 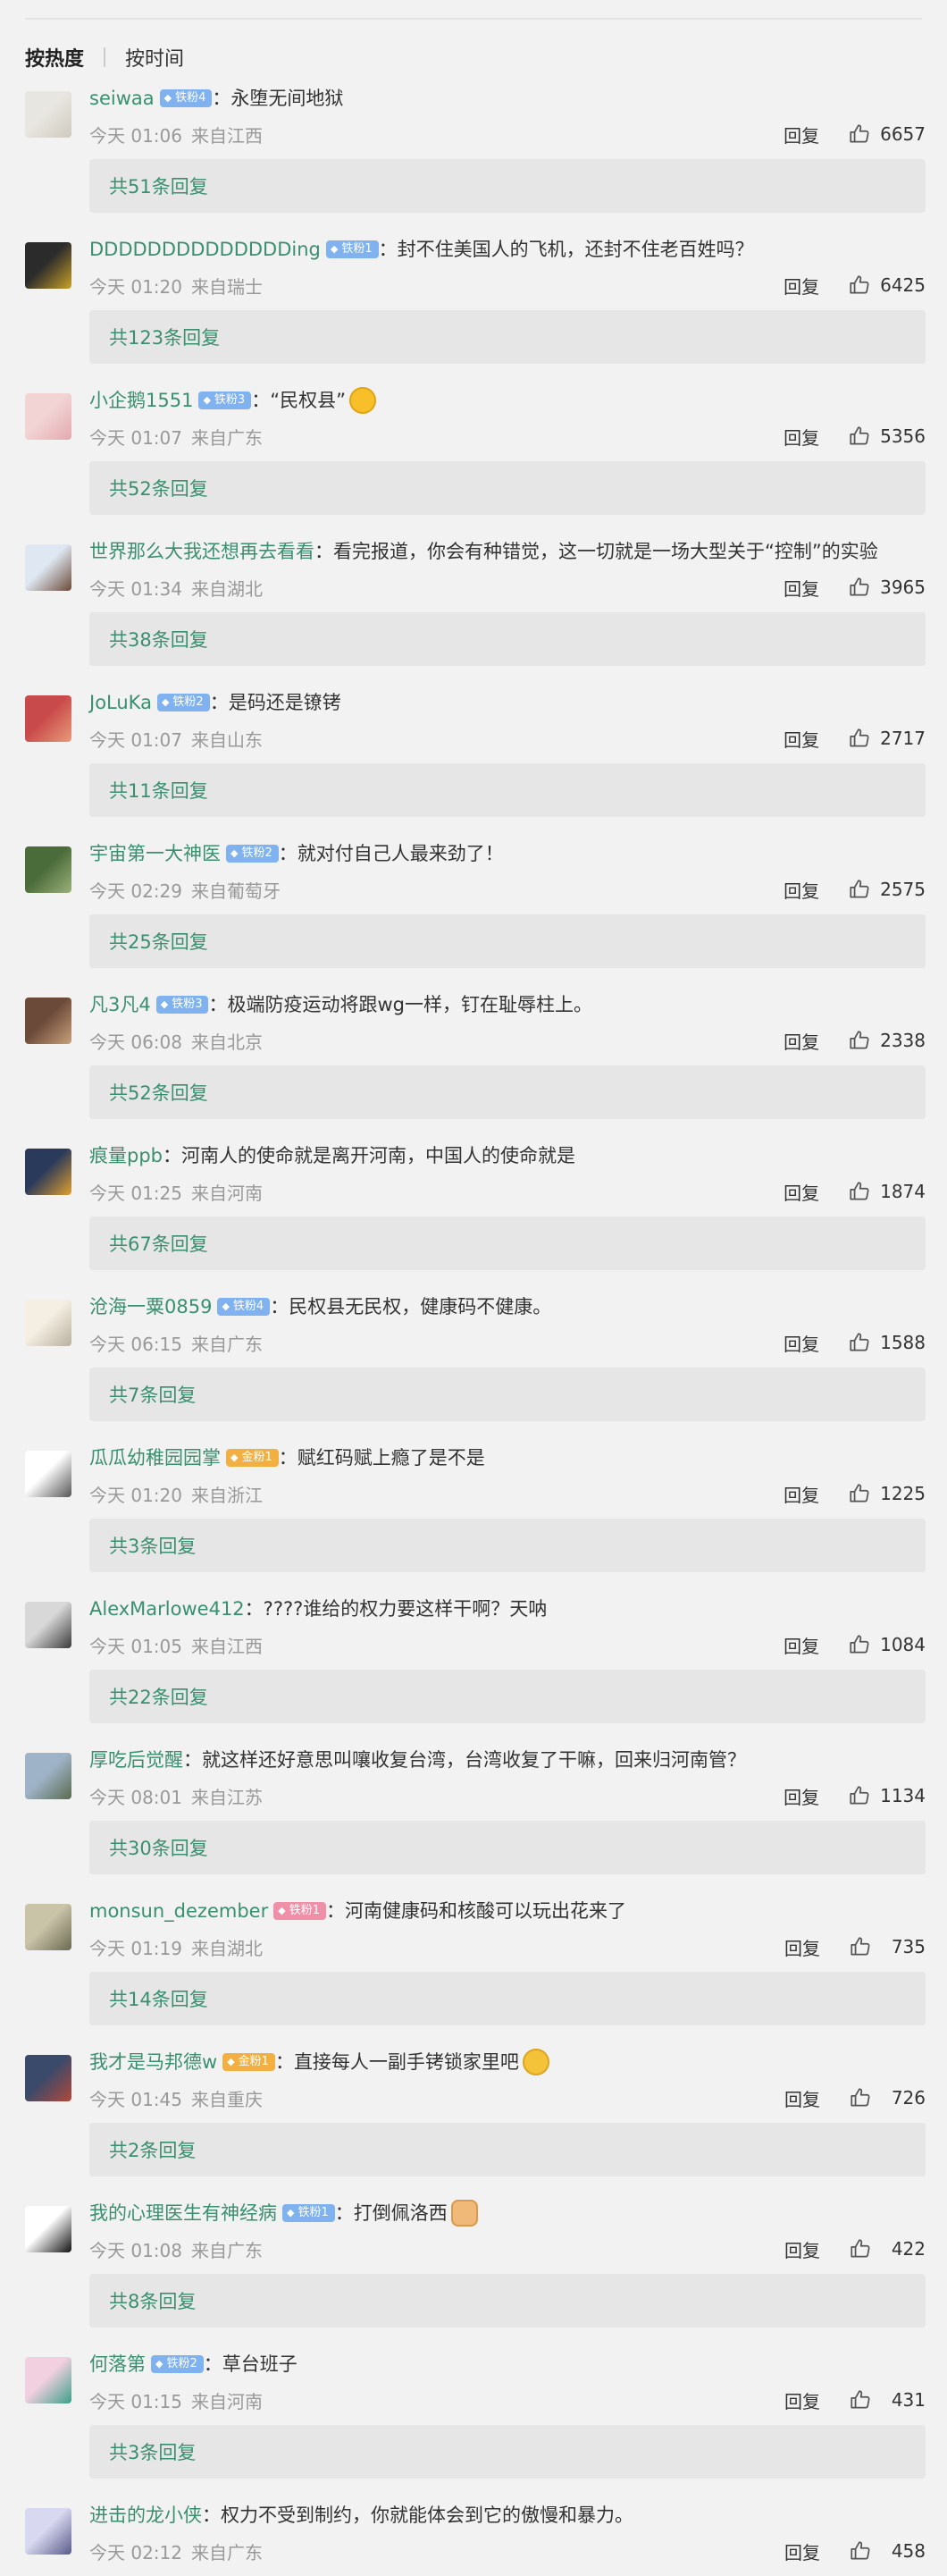 I want to click on username-link: 痕量ppb, so click(x=126, y=1156).